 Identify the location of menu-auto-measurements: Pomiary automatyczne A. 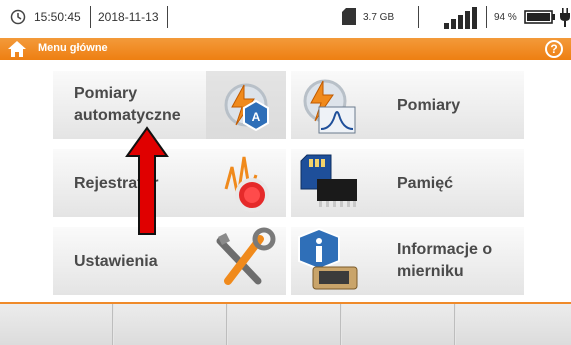
(169, 105).